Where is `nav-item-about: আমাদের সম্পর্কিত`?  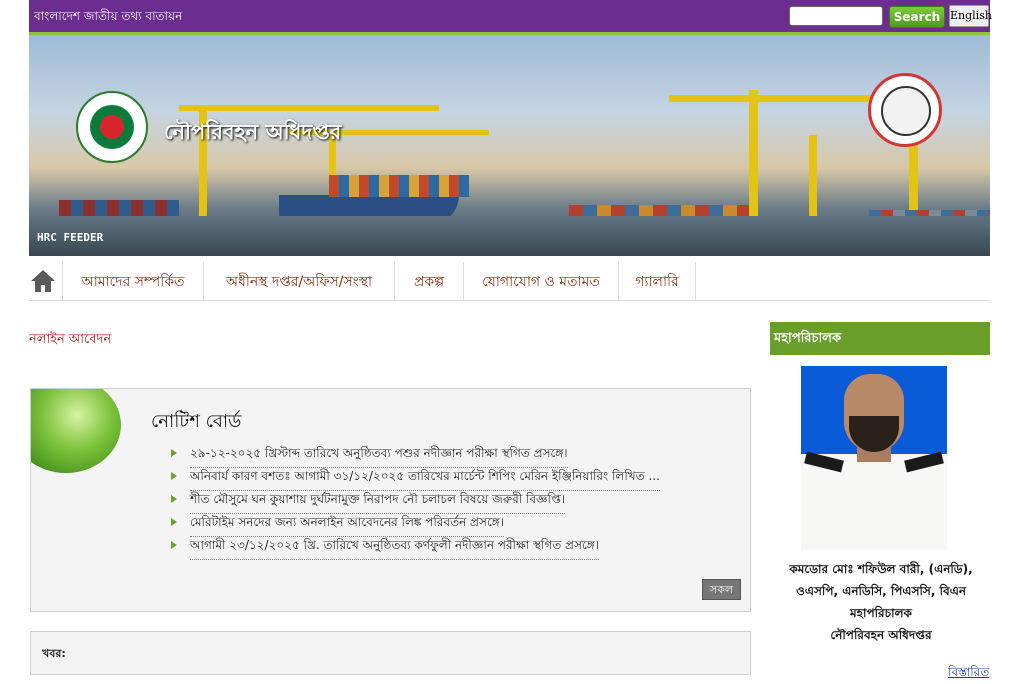
nav-item-about: আমাদের সম্পর্কিত is located at coordinates (132, 281).